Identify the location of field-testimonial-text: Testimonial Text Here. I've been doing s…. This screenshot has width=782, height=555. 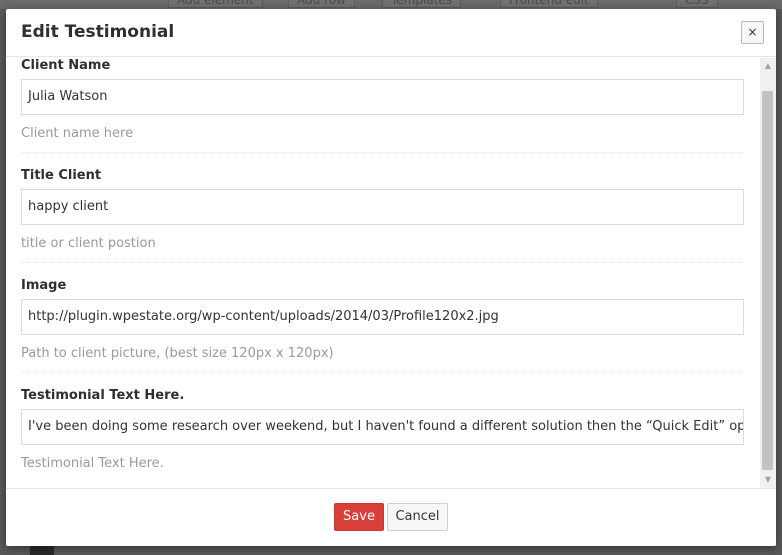
(382, 429).